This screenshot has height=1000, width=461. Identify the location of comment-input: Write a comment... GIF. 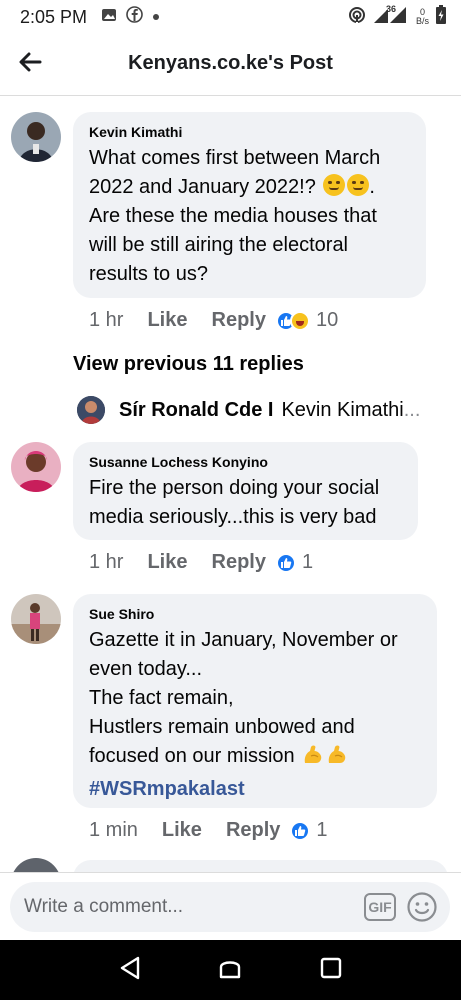
(230, 907).